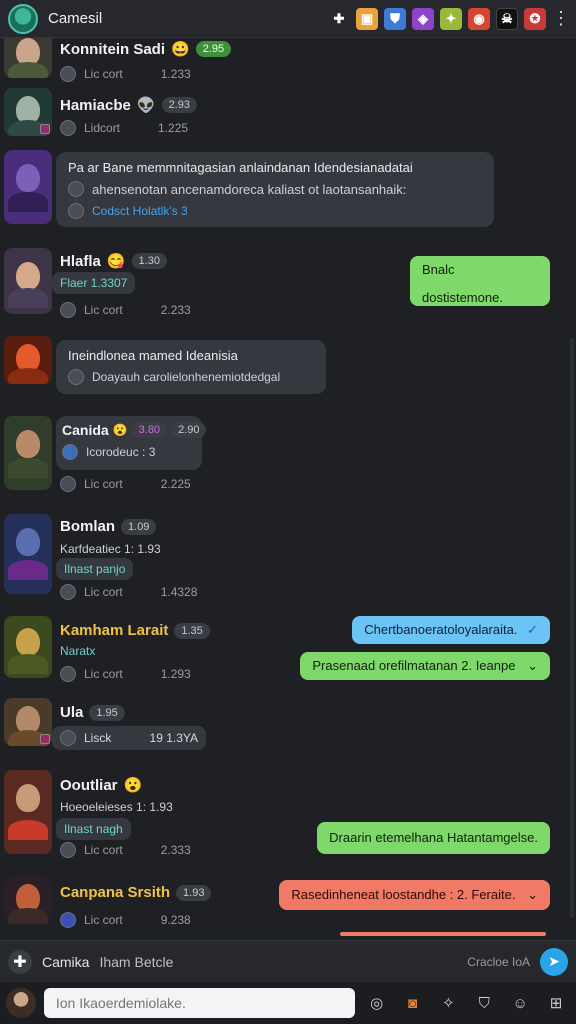 The image size is (576, 1024). What do you see at coordinates (120, 430) in the screenshot?
I see `emoji: 😮` at bounding box center [120, 430].